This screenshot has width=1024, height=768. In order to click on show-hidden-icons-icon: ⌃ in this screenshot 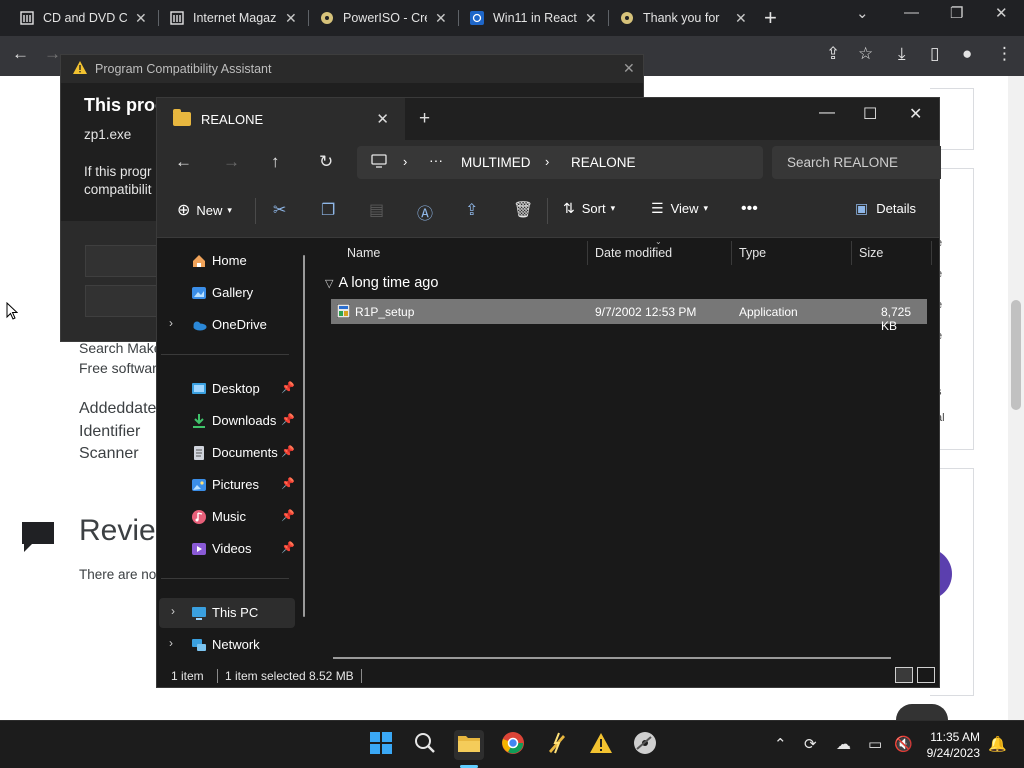, I will do `click(780, 744)`.